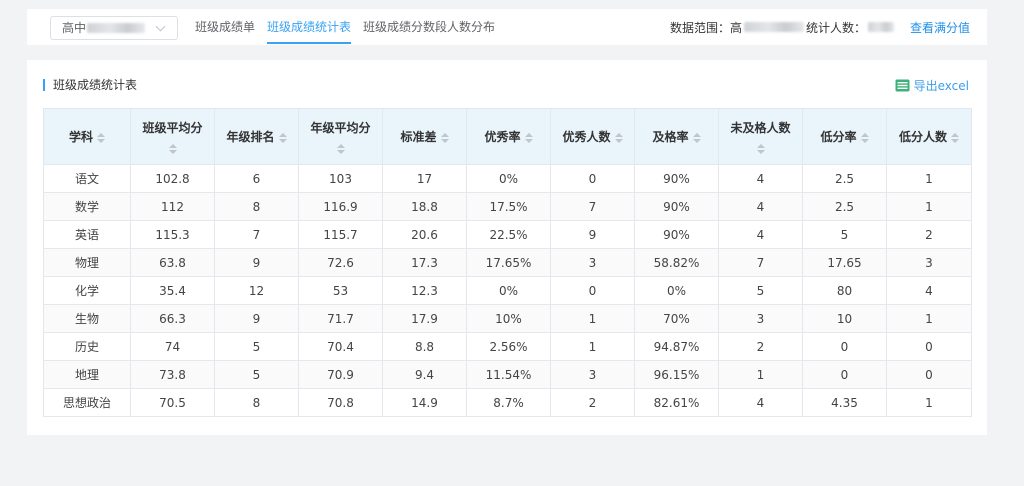 The image size is (1024, 486). I want to click on table-cell-grade-average: 53, so click(340, 290).